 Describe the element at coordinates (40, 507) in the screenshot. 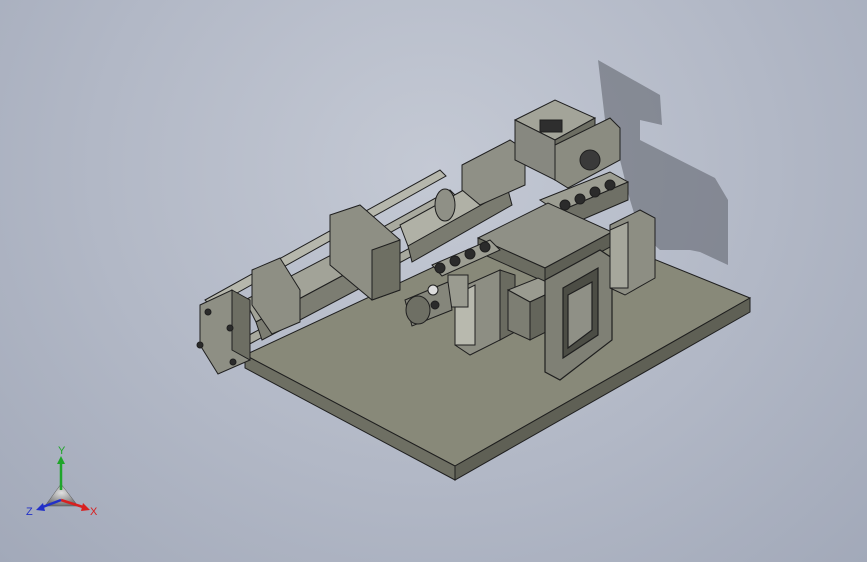

I see `z-axis-arrow` at that location.